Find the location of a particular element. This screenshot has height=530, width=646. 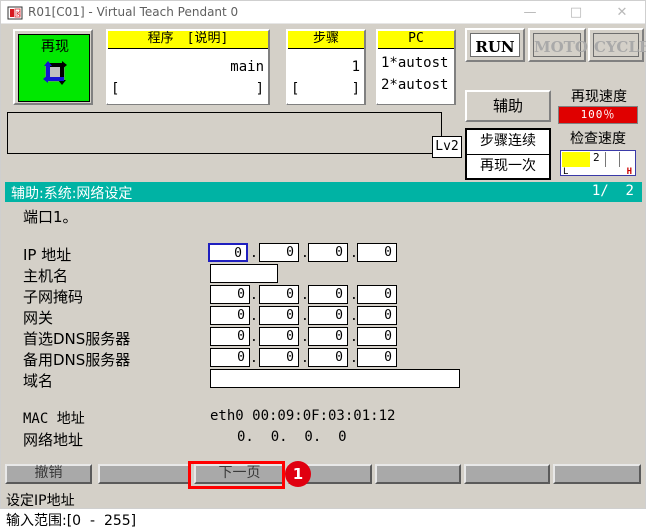

mac-address-label: MAC 地址 is located at coordinates (54, 419).